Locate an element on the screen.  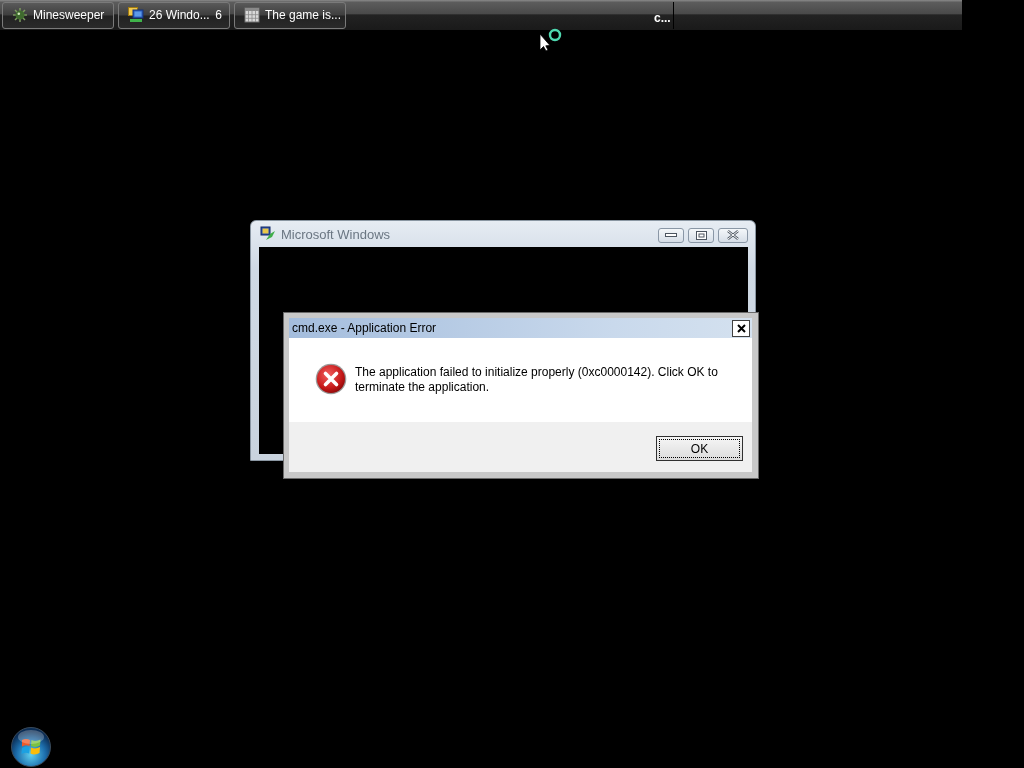
program-icon is located at coordinates (268, 234).